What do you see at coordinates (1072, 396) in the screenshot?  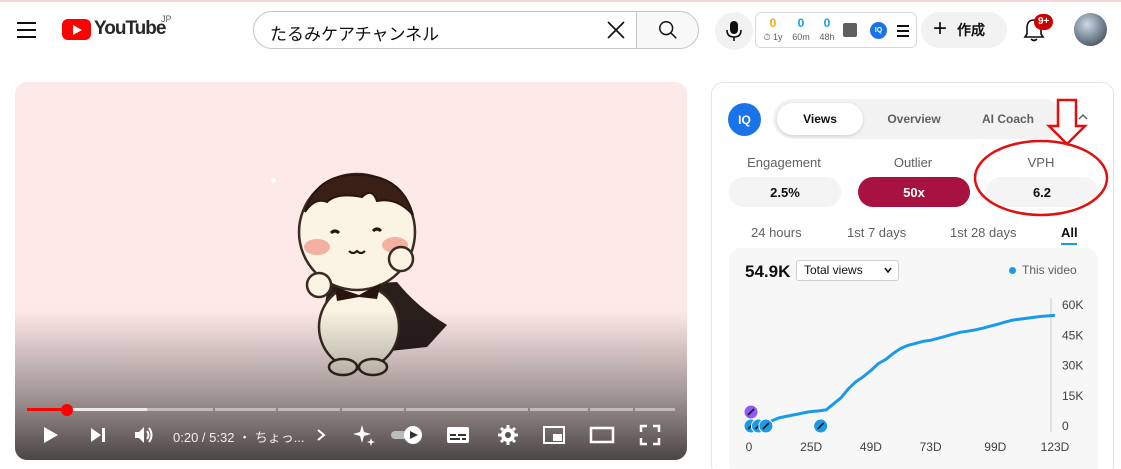 I see `y-tick-label: 15K` at bounding box center [1072, 396].